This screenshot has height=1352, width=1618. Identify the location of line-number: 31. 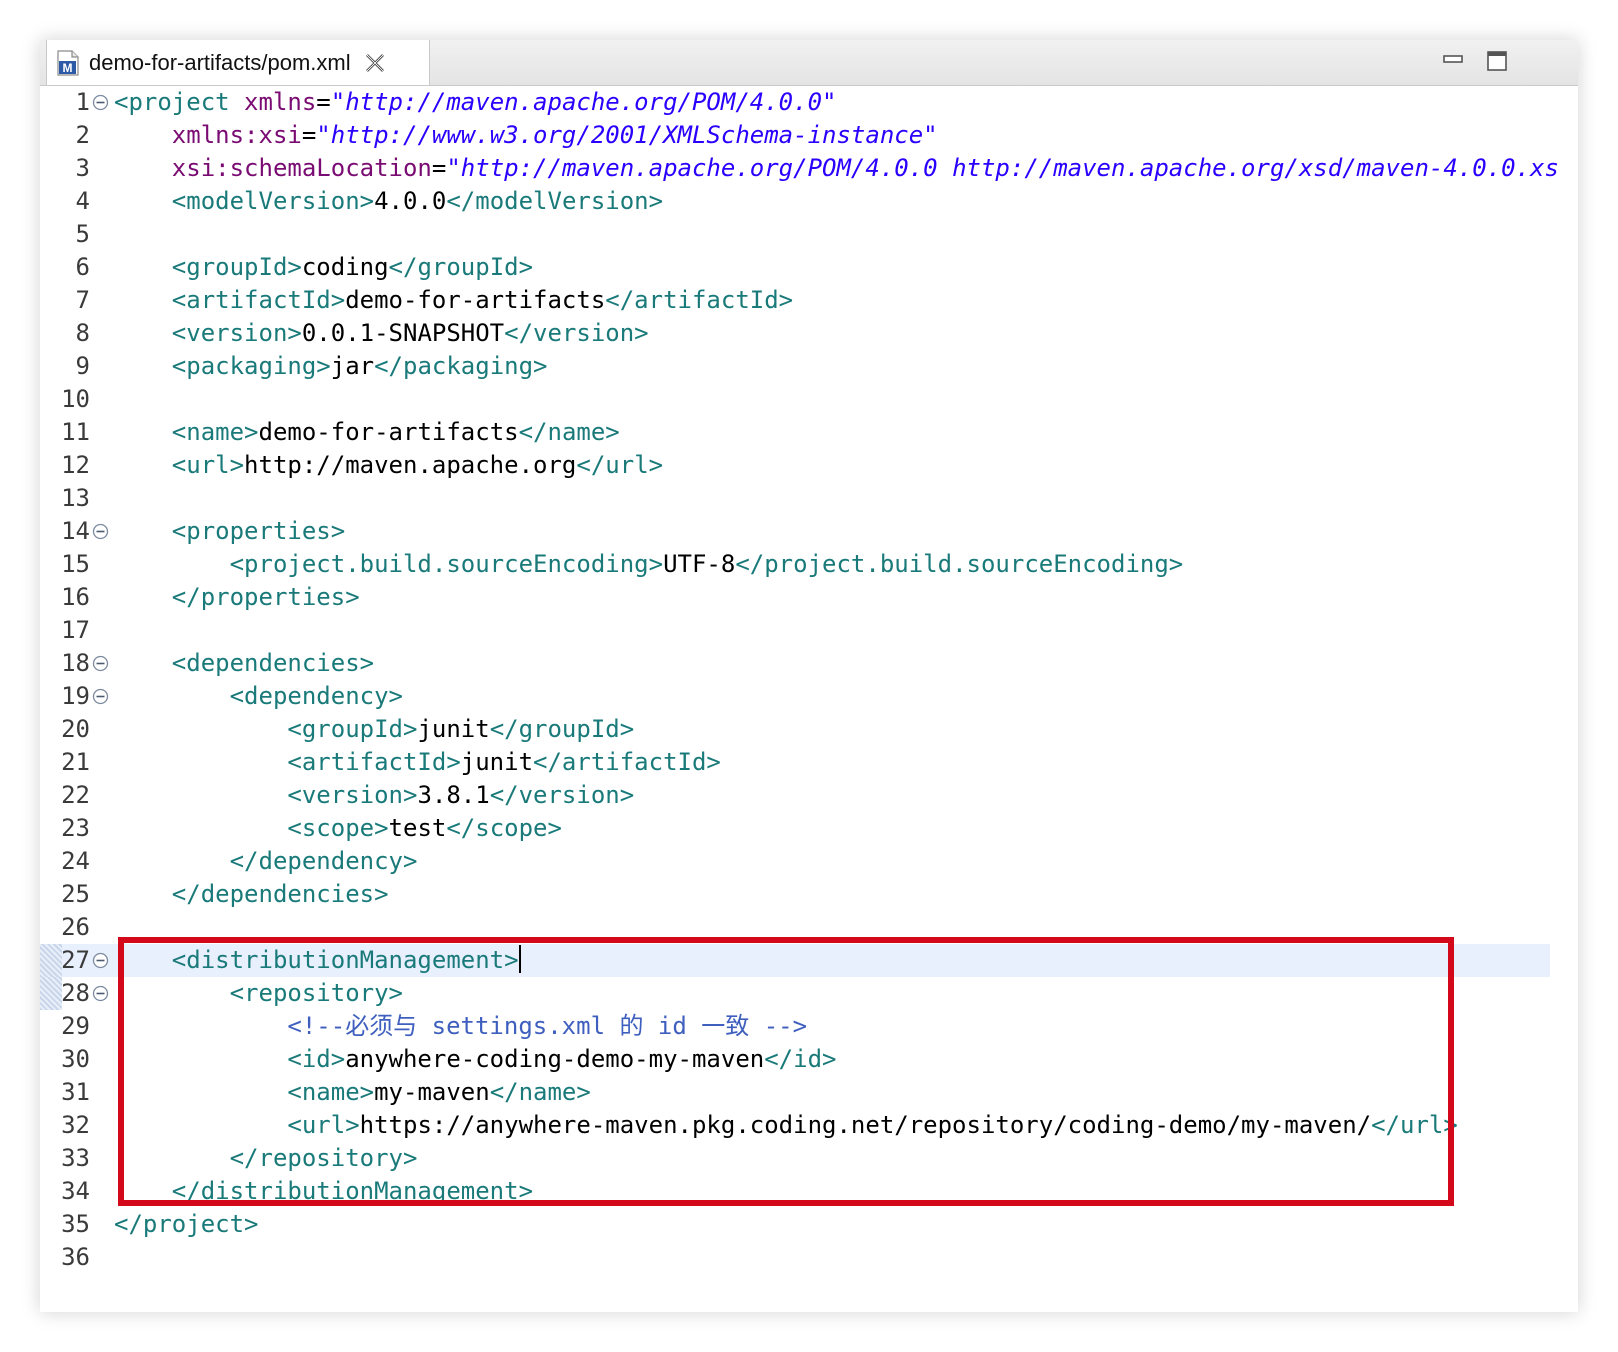
(75, 1092).